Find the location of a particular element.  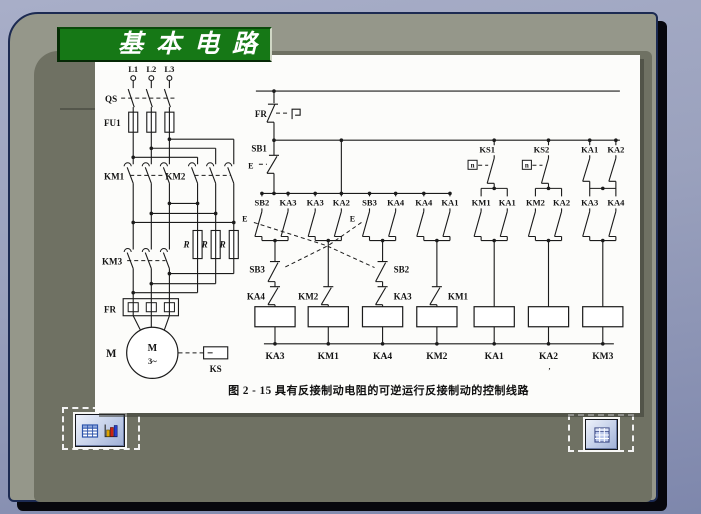

power-junction-dots is located at coordinates (183, 216).